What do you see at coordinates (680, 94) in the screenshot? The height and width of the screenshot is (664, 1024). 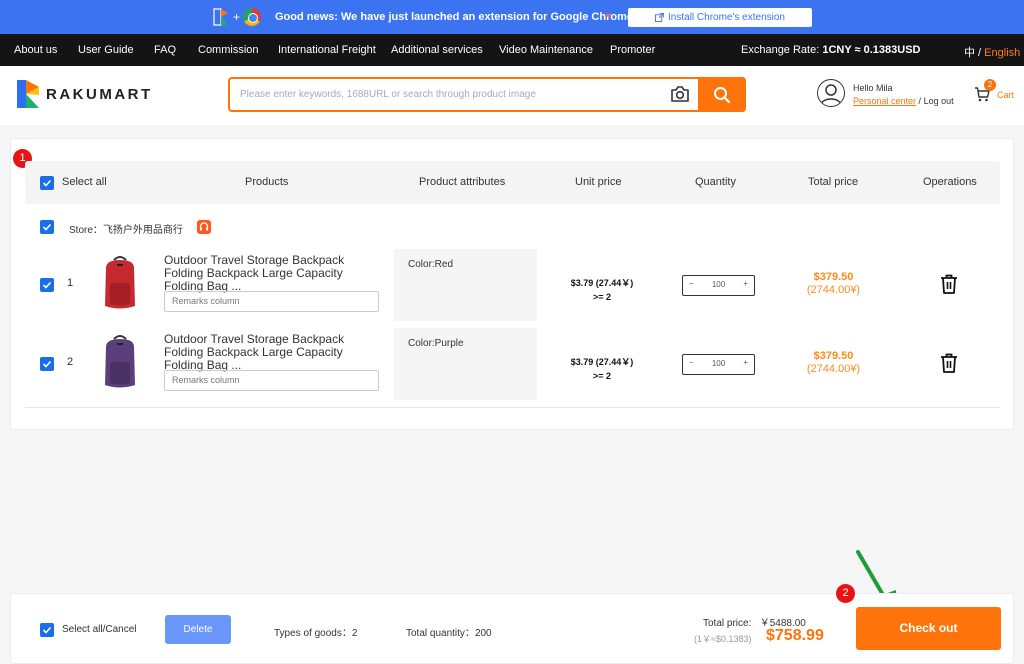 I see `camera-icon` at bounding box center [680, 94].